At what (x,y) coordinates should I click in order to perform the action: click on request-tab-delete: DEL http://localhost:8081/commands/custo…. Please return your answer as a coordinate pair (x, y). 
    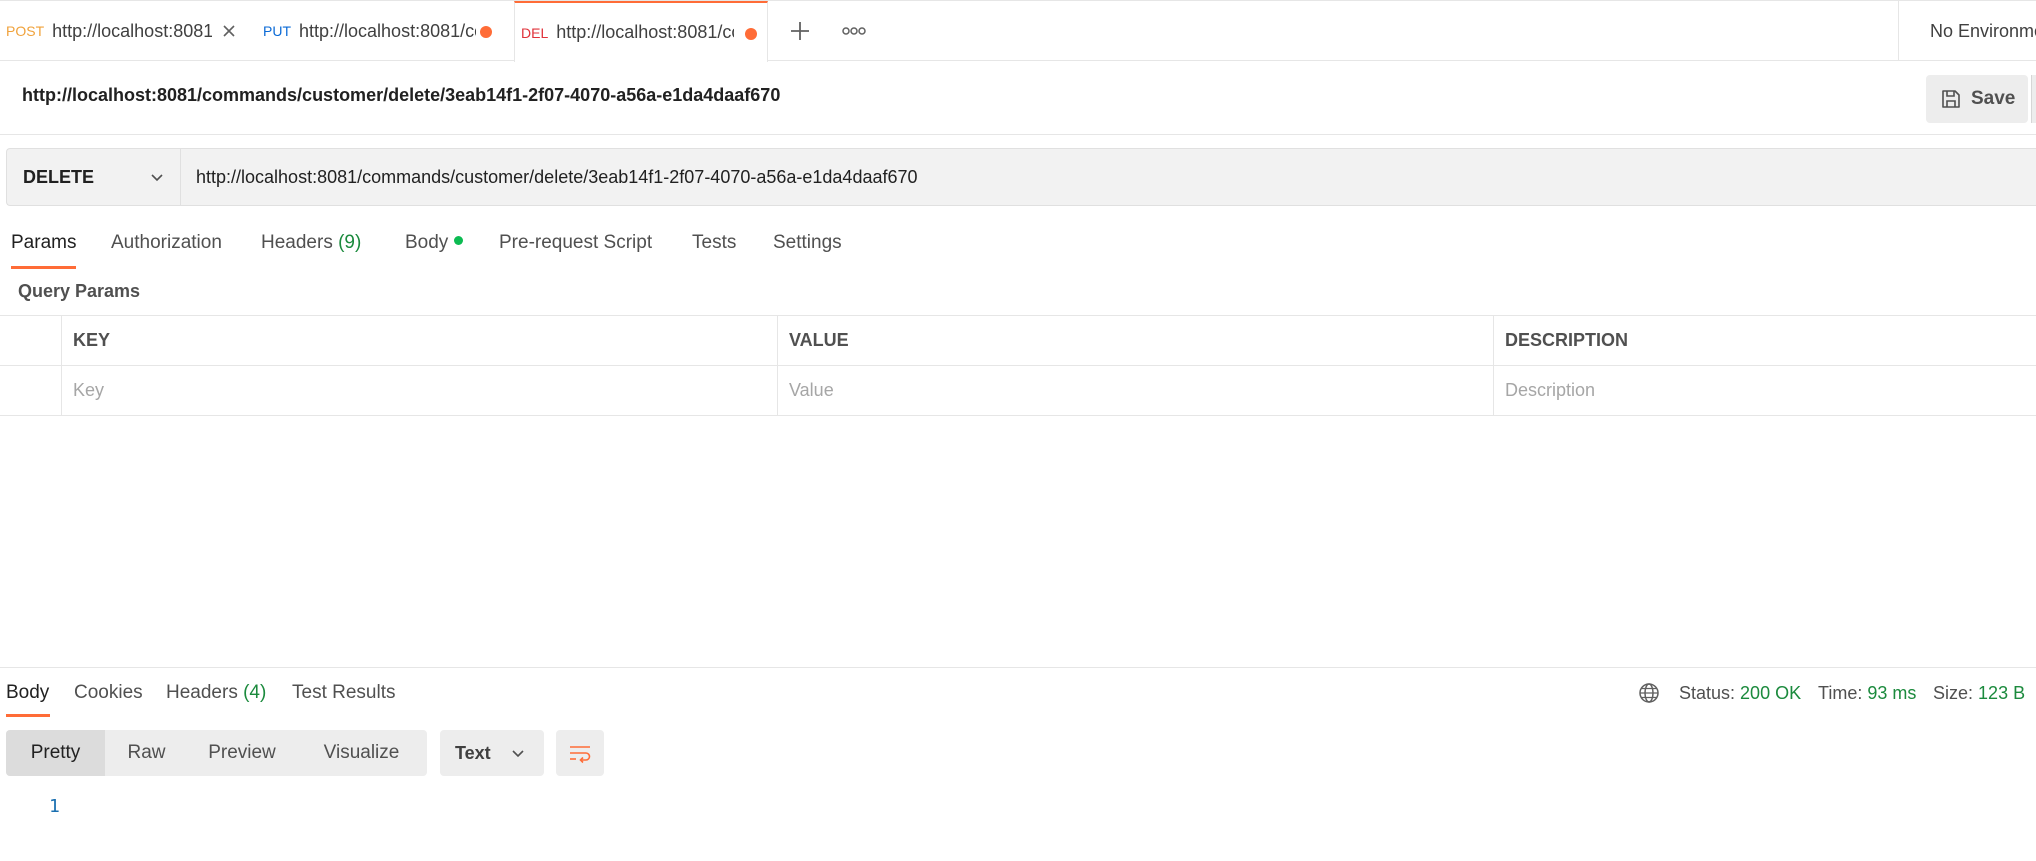
    Looking at the image, I should click on (641, 31).